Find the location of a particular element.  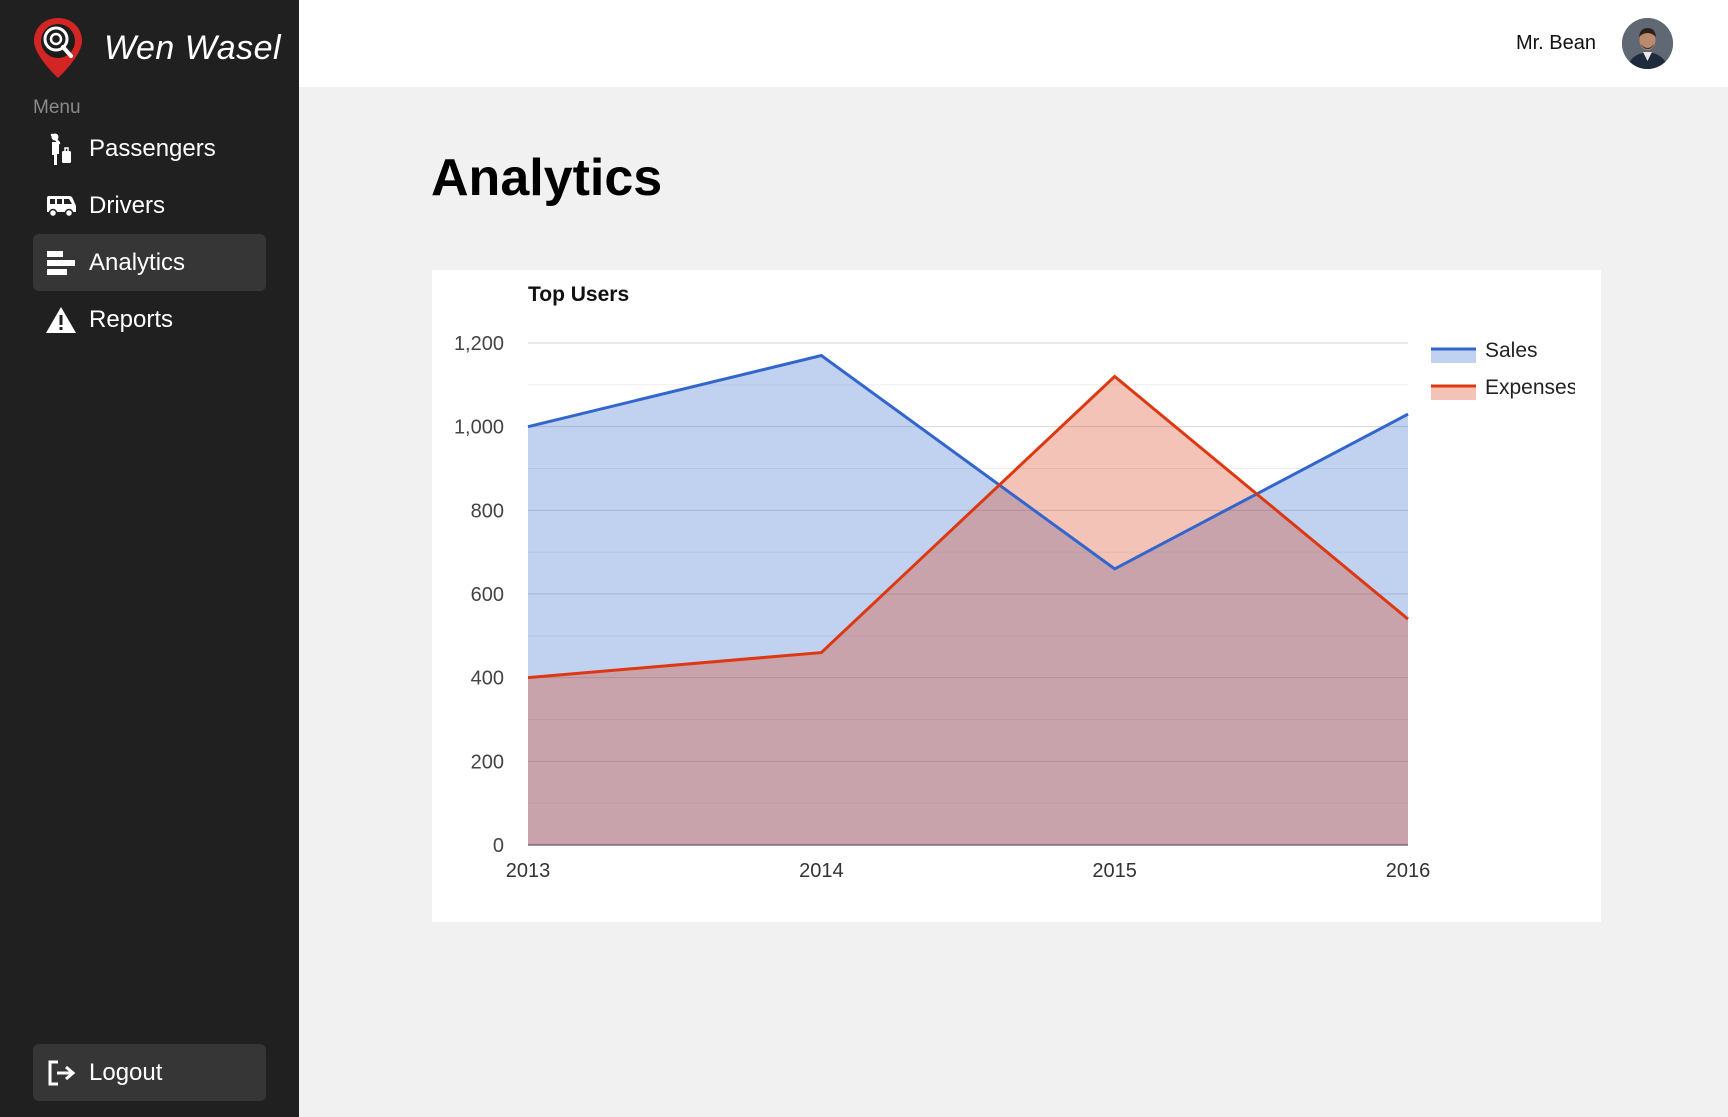

avatar is located at coordinates (1647, 43).